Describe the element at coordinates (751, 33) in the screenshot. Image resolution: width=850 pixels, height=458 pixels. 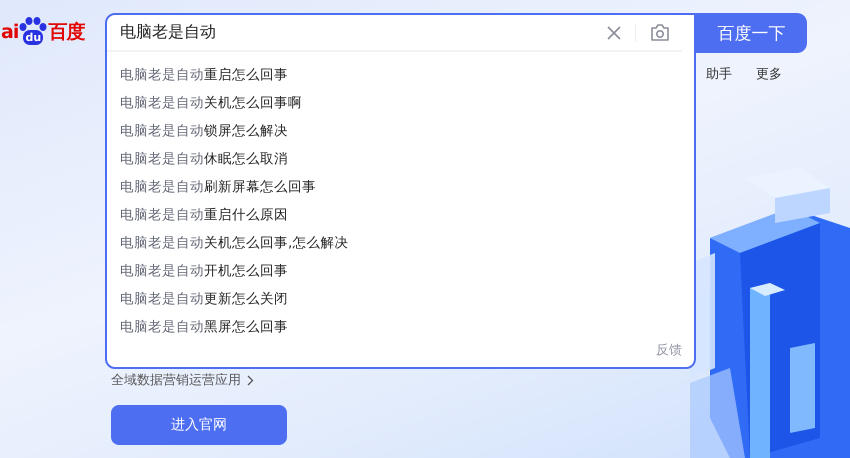
I see `search-button: 百度一下` at that location.